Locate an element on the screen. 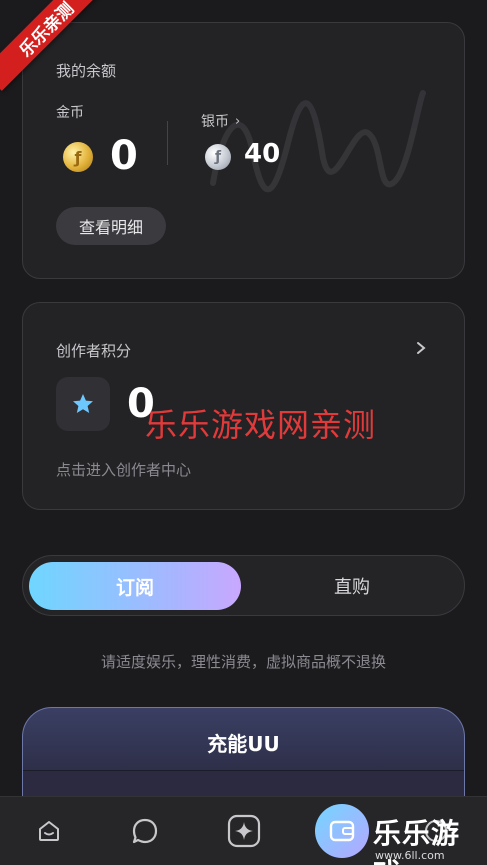  consumption-notice: 请适度娱乐，理性消费，虚拟商品概不退换 is located at coordinates (243, 662).